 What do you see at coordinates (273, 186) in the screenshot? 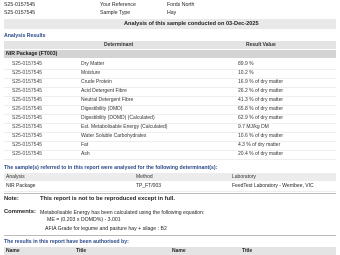
I see `laboratory-value: FeedTest Laboratory - Werribee, VIC` at bounding box center [273, 186].